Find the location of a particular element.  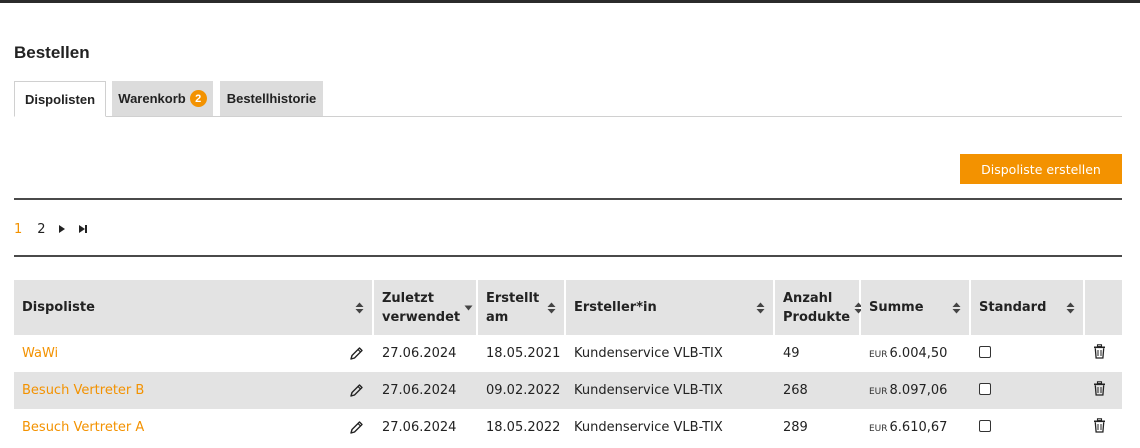

column-header-erstellt-am: Erstellt am is located at coordinates (521, 307).